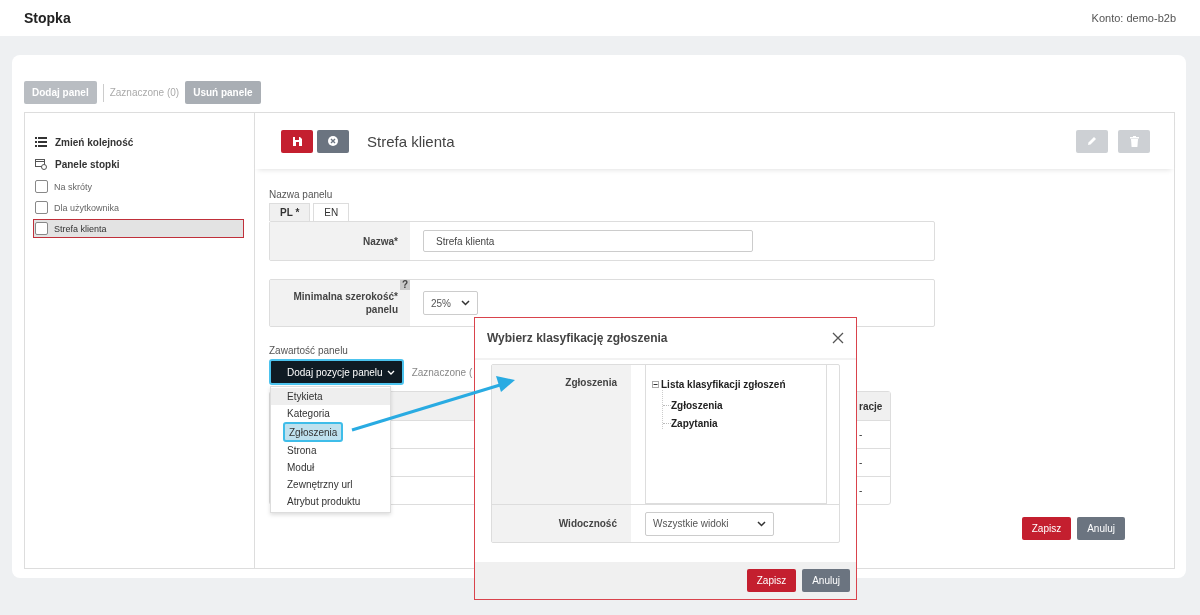  Describe the element at coordinates (655, 384) in the screenshot. I see `collapse-icon` at that location.